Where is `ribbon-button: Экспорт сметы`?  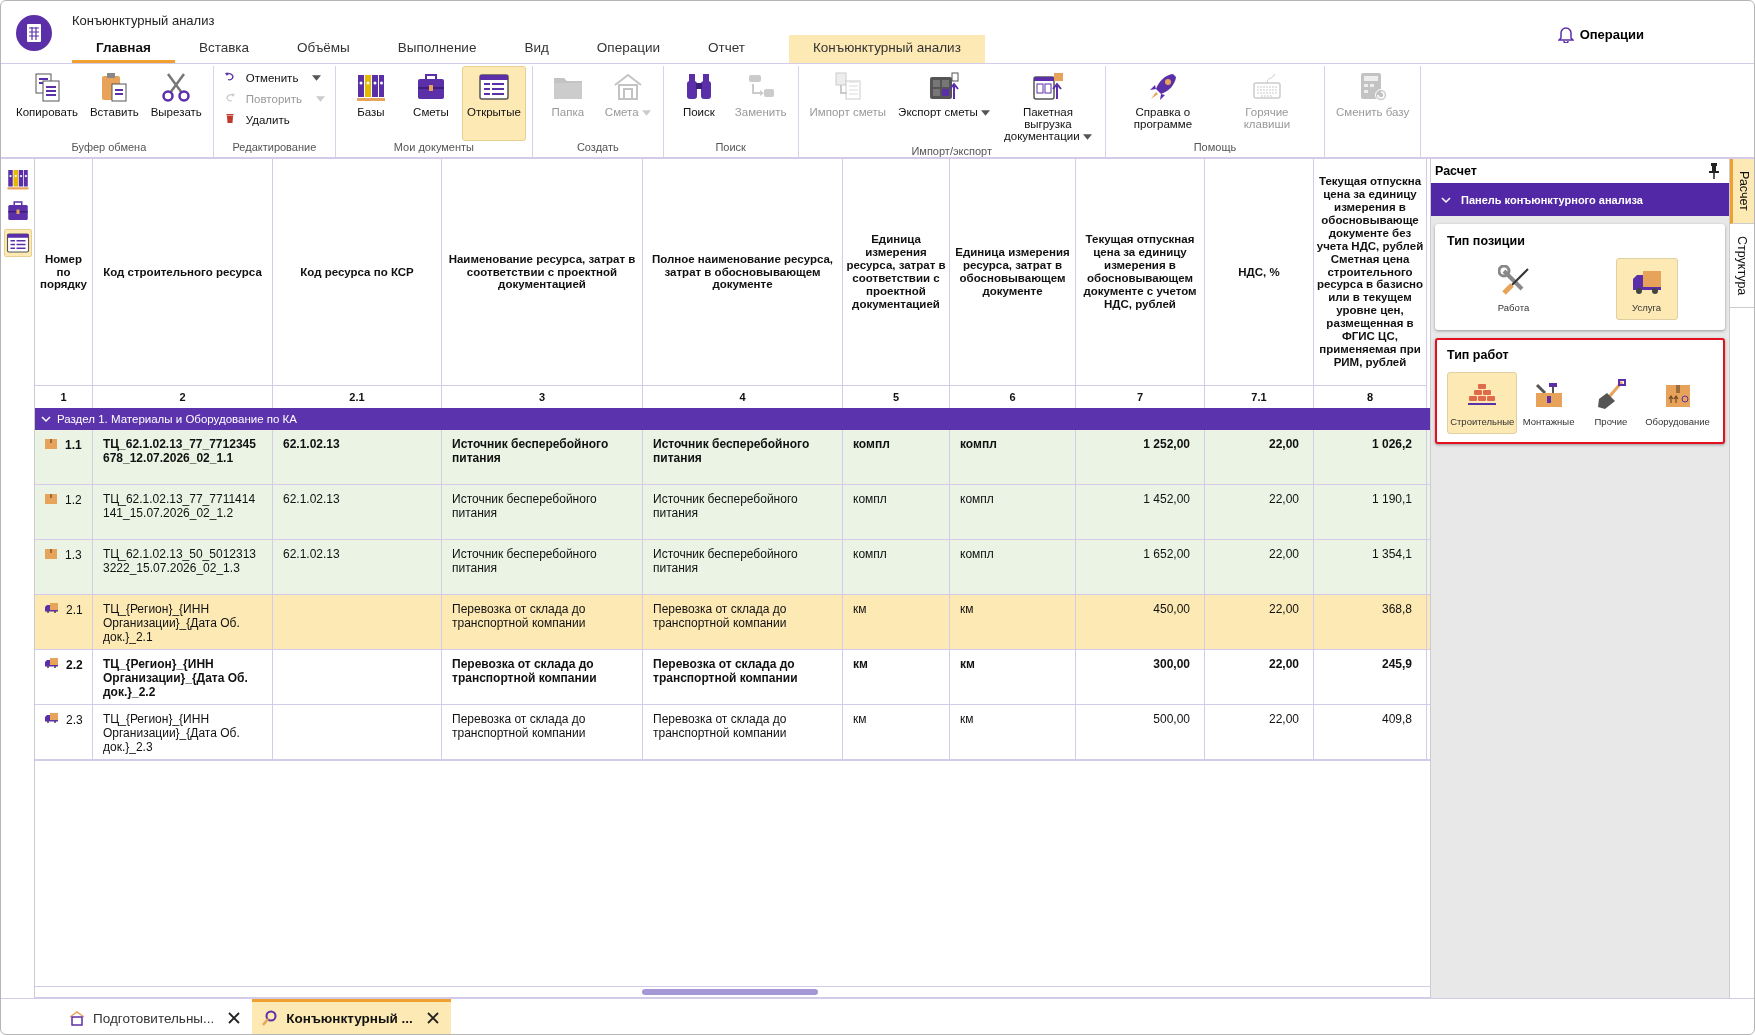 ribbon-button: Экспорт сметы is located at coordinates (944, 106).